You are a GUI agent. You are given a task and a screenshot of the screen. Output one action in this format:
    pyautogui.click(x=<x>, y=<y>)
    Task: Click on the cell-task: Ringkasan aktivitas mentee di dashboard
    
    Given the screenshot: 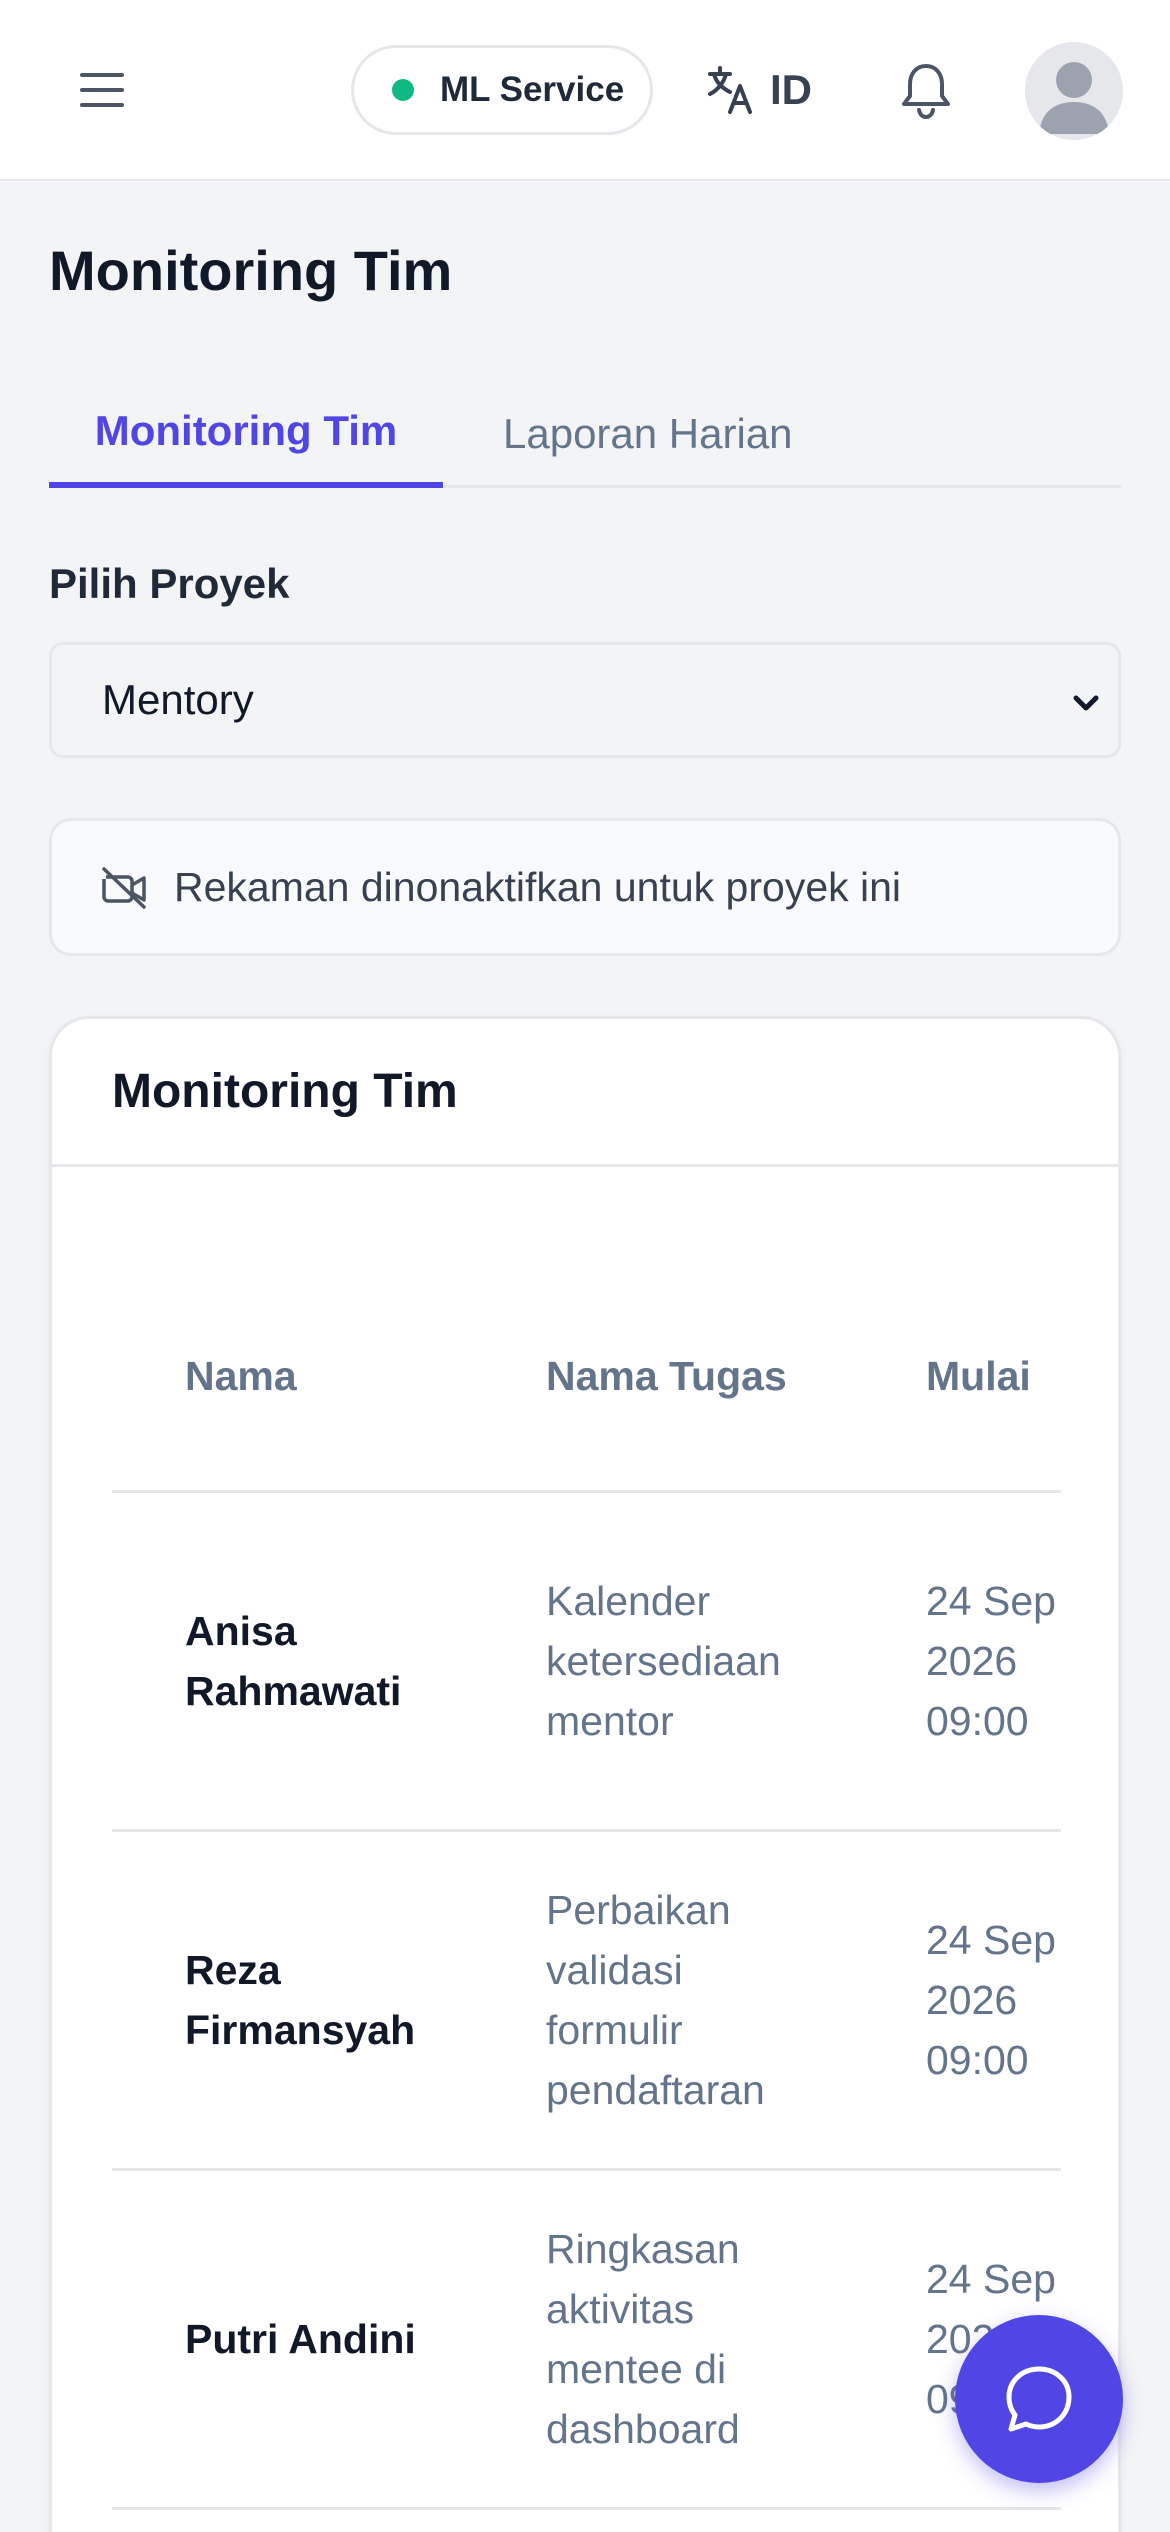 What is the action you would take?
    pyautogui.click(x=643, y=2339)
    